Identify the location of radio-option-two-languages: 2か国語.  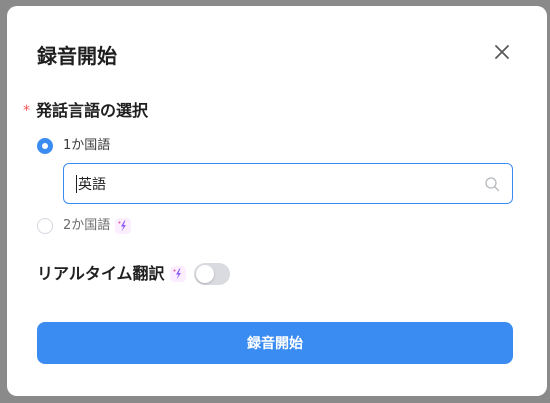
(84, 226).